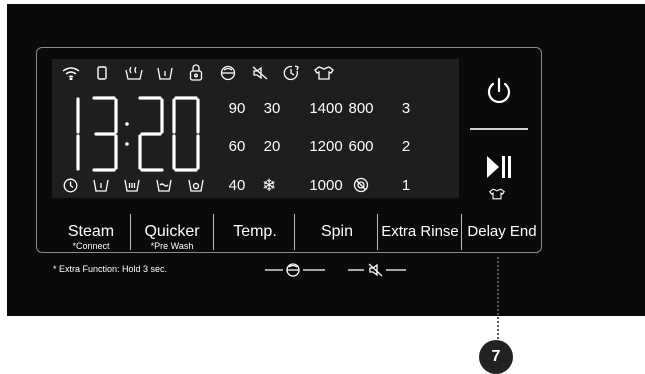  I want to click on rinse-level: 1, so click(406, 185).